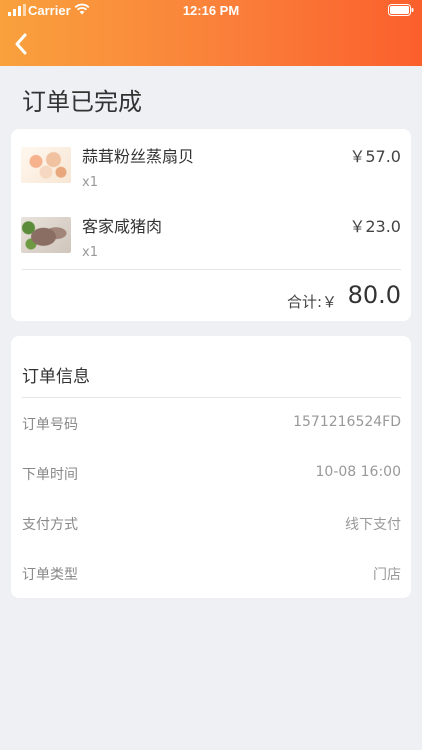 The width and height of the screenshot is (422, 750). Describe the element at coordinates (138, 156) in the screenshot. I see `item-name: 蒜茸粉丝蒸扇贝` at that location.